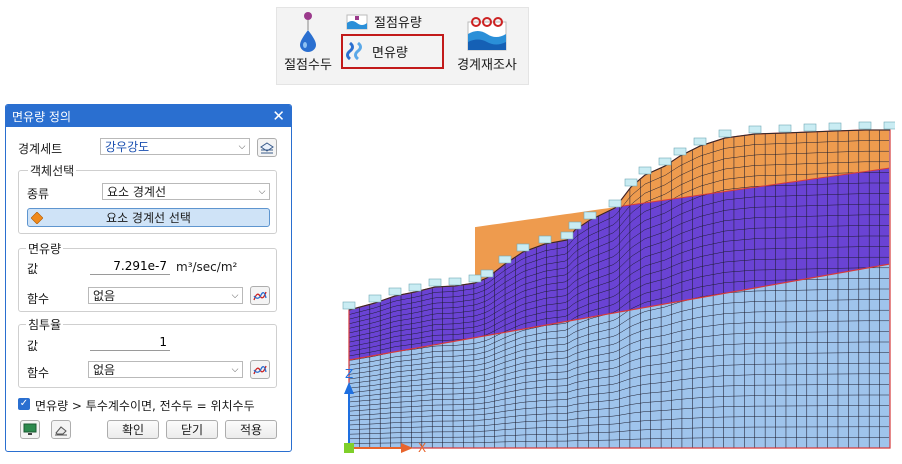 This screenshot has height=464, width=902. I want to click on select-element-edge-label: 요소 경계선 선택, so click(148, 218).